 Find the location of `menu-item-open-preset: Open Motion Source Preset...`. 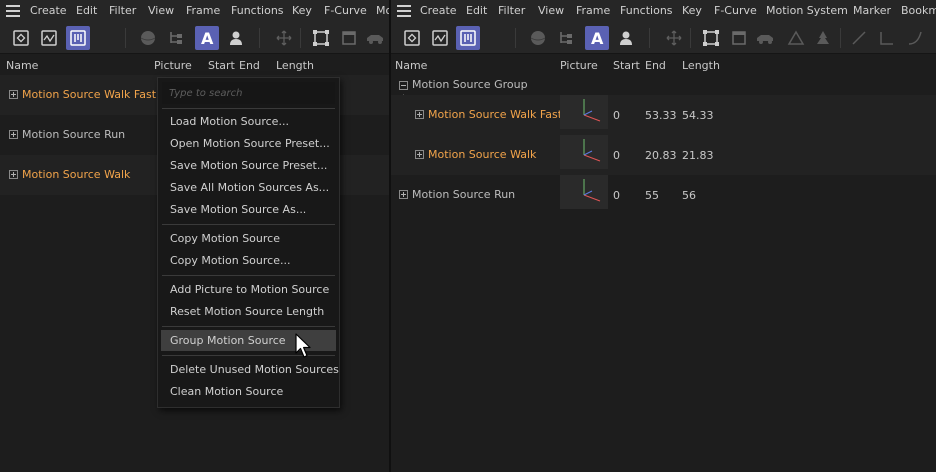

menu-item-open-preset: Open Motion Source Preset... is located at coordinates (248, 143).